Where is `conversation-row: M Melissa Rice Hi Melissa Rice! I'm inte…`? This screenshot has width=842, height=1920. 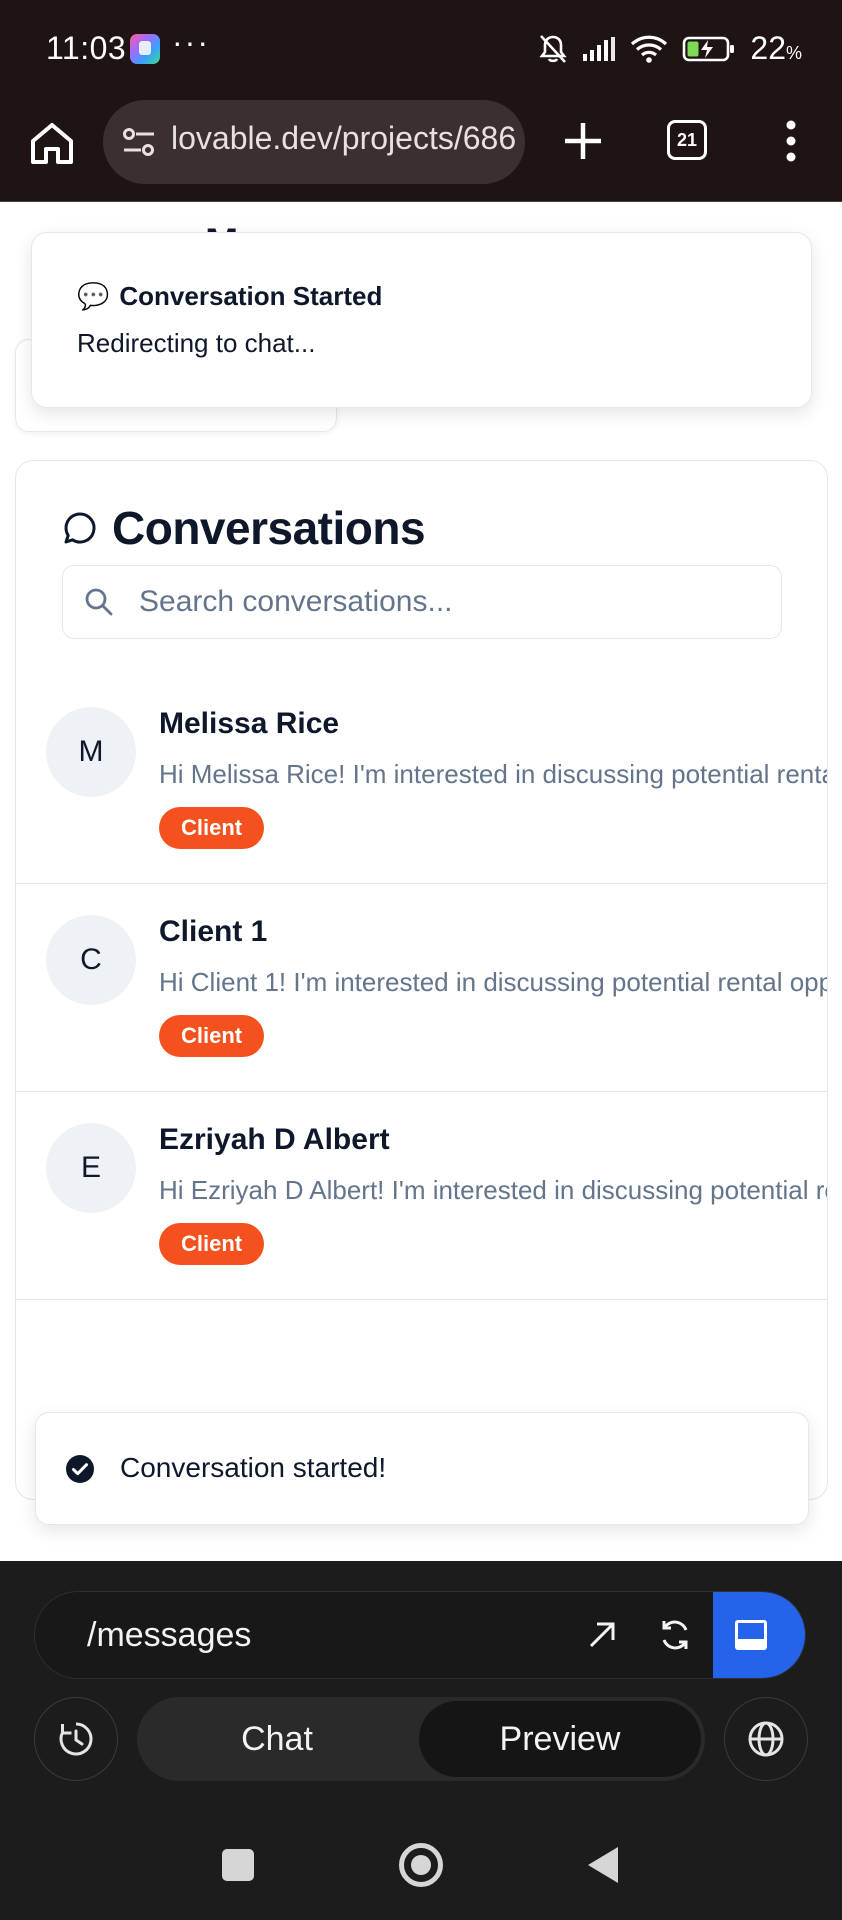 conversation-row: M Melissa Rice Hi Melissa Rice! I'm inte… is located at coordinates (421, 780).